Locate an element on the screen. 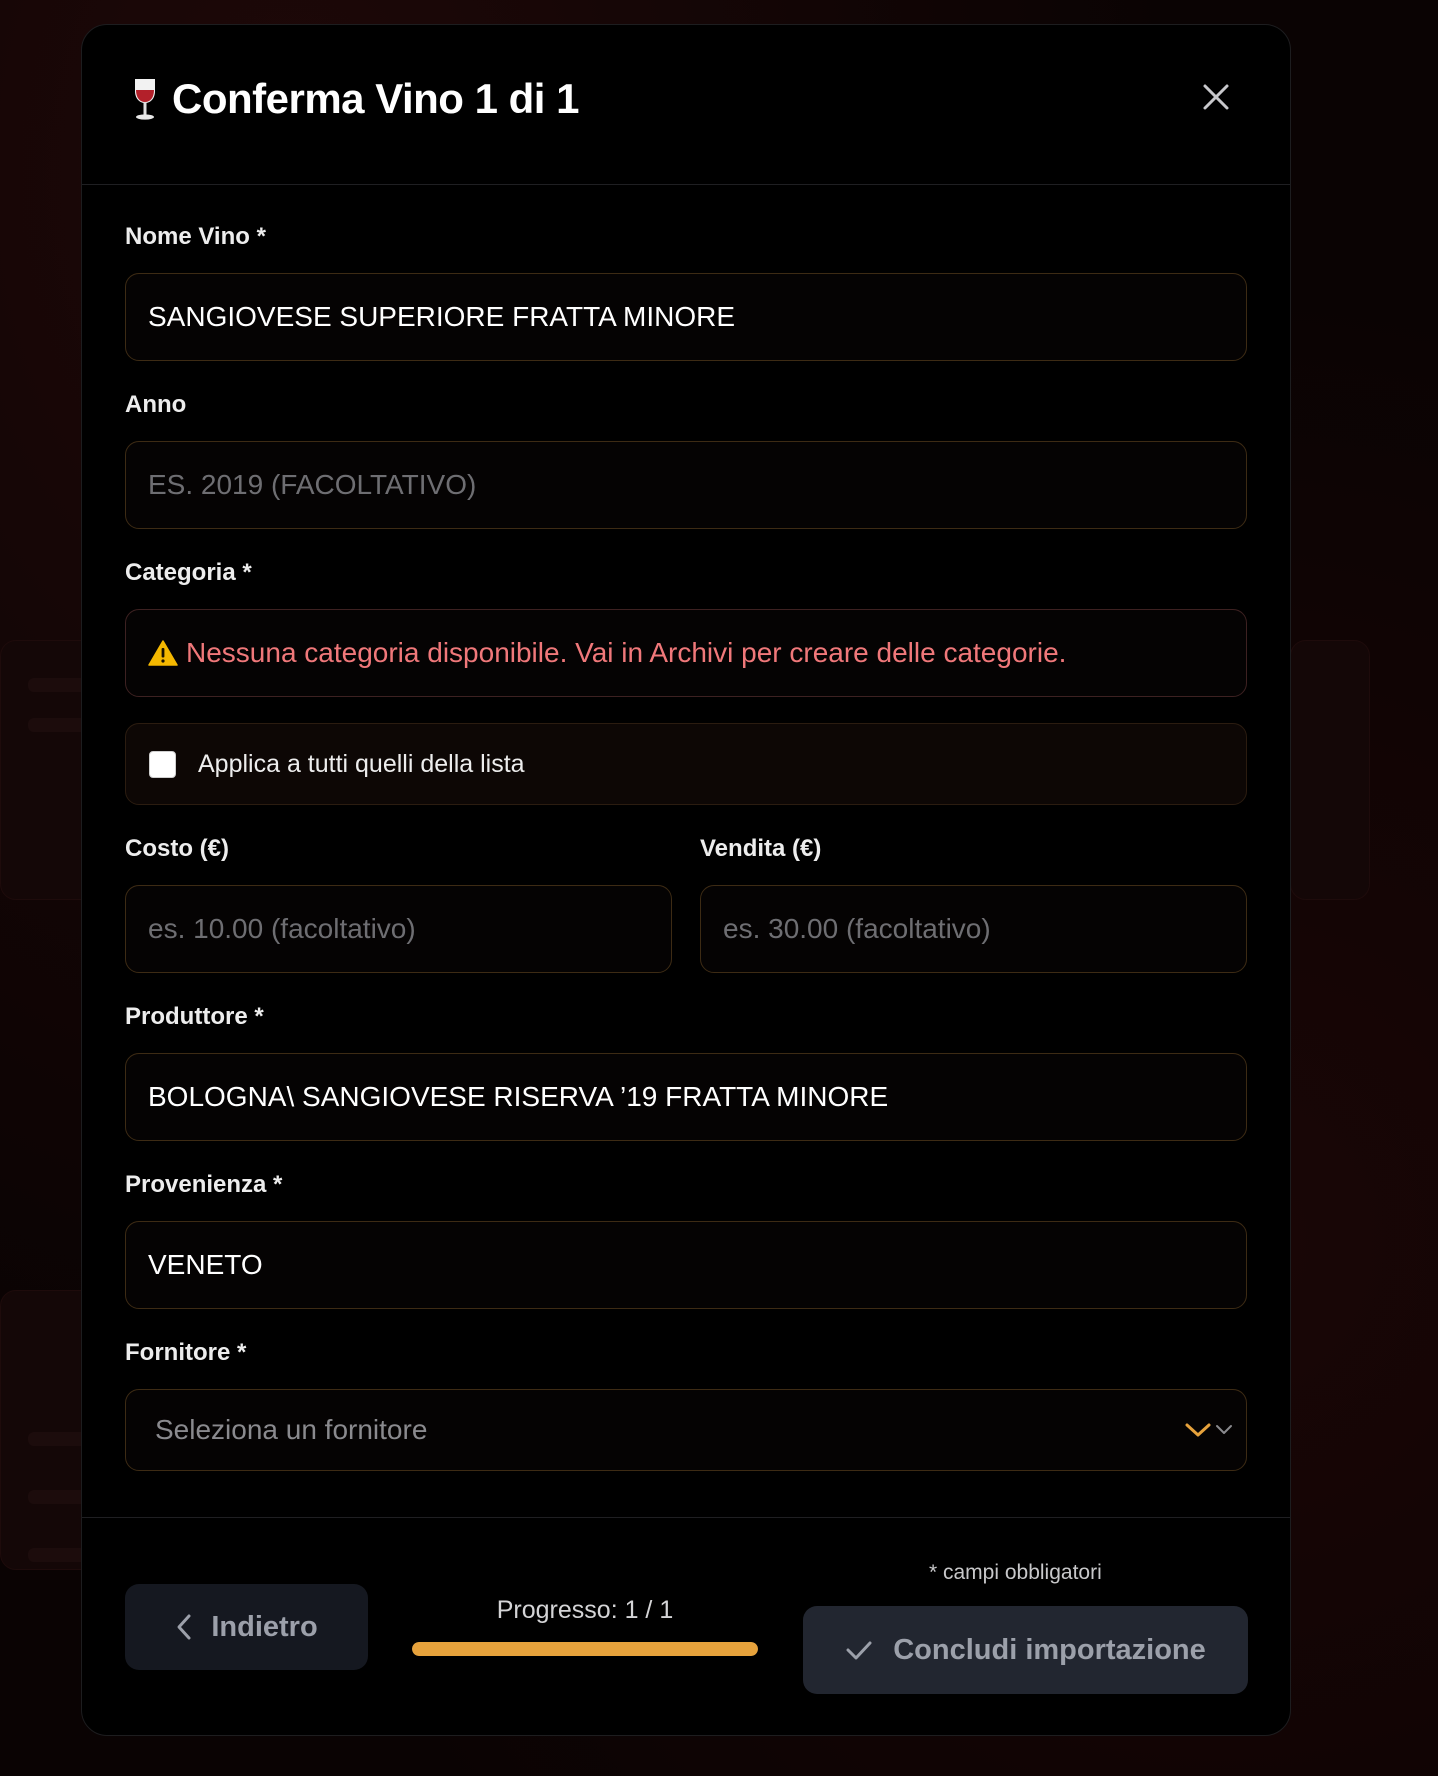 The width and height of the screenshot is (1438, 1776). vendita-label: Vendita (€) is located at coordinates (761, 848).